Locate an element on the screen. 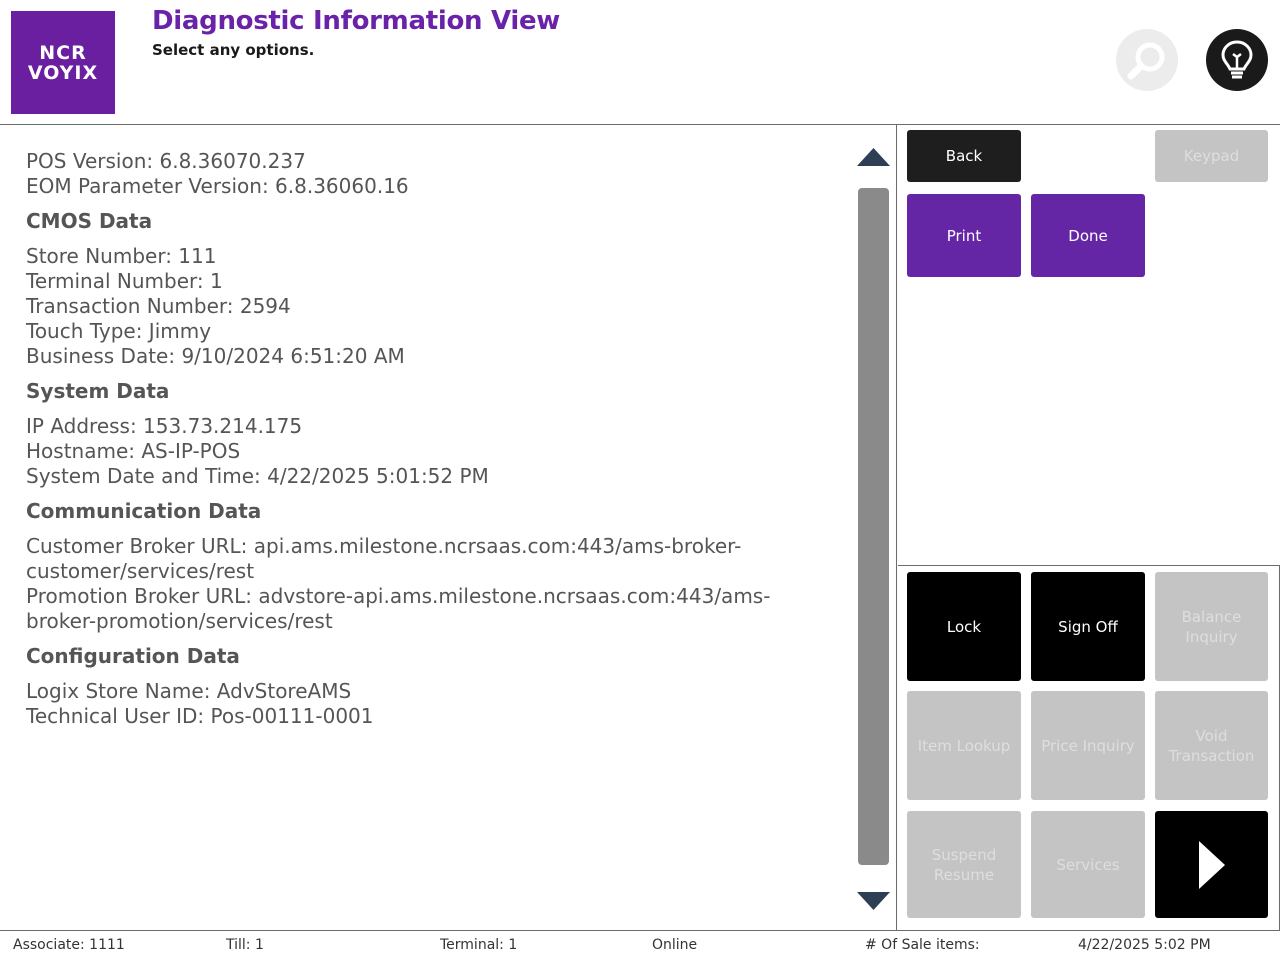 The image size is (1280, 960). help-tip-button is located at coordinates (1237, 60).